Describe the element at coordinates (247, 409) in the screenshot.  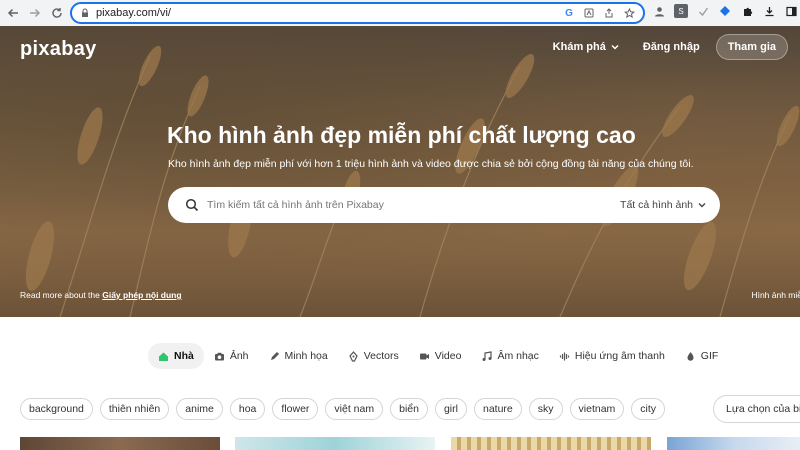
I see `tag-chip: hoa` at that location.